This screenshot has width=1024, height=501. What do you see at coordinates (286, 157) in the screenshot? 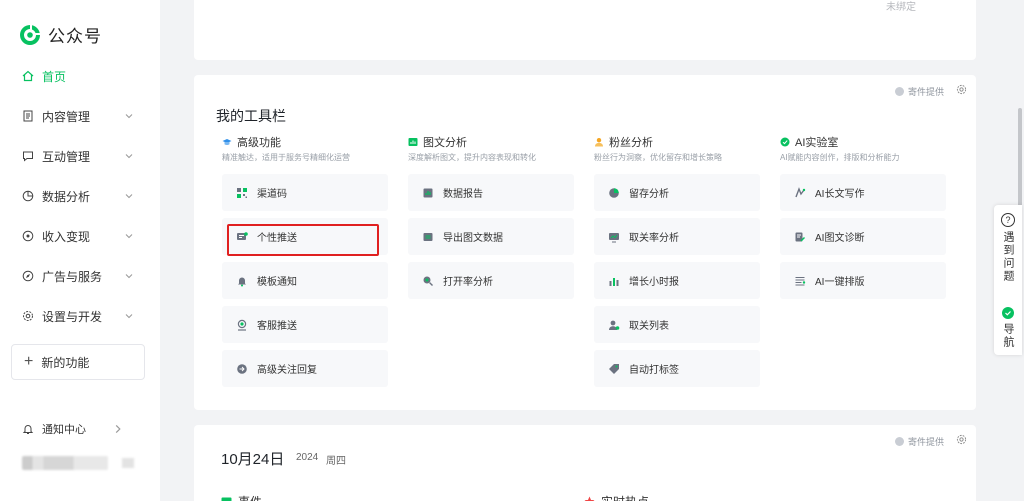
I see `column-desc: 精准触达，适用于服务号精细化运营` at bounding box center [286, 157].